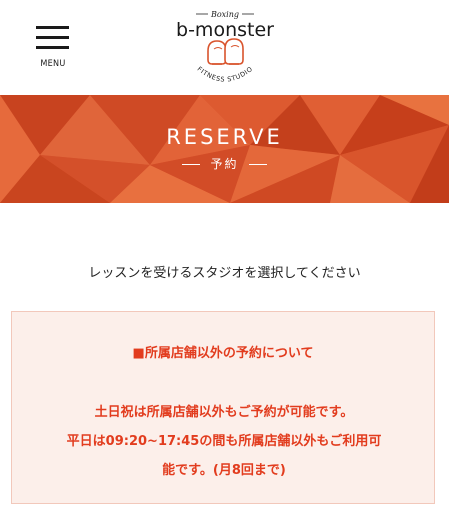 The width and height of the screenshot is (449, 523). I want to click on hero-title: RESERVE, so click(224, 137).